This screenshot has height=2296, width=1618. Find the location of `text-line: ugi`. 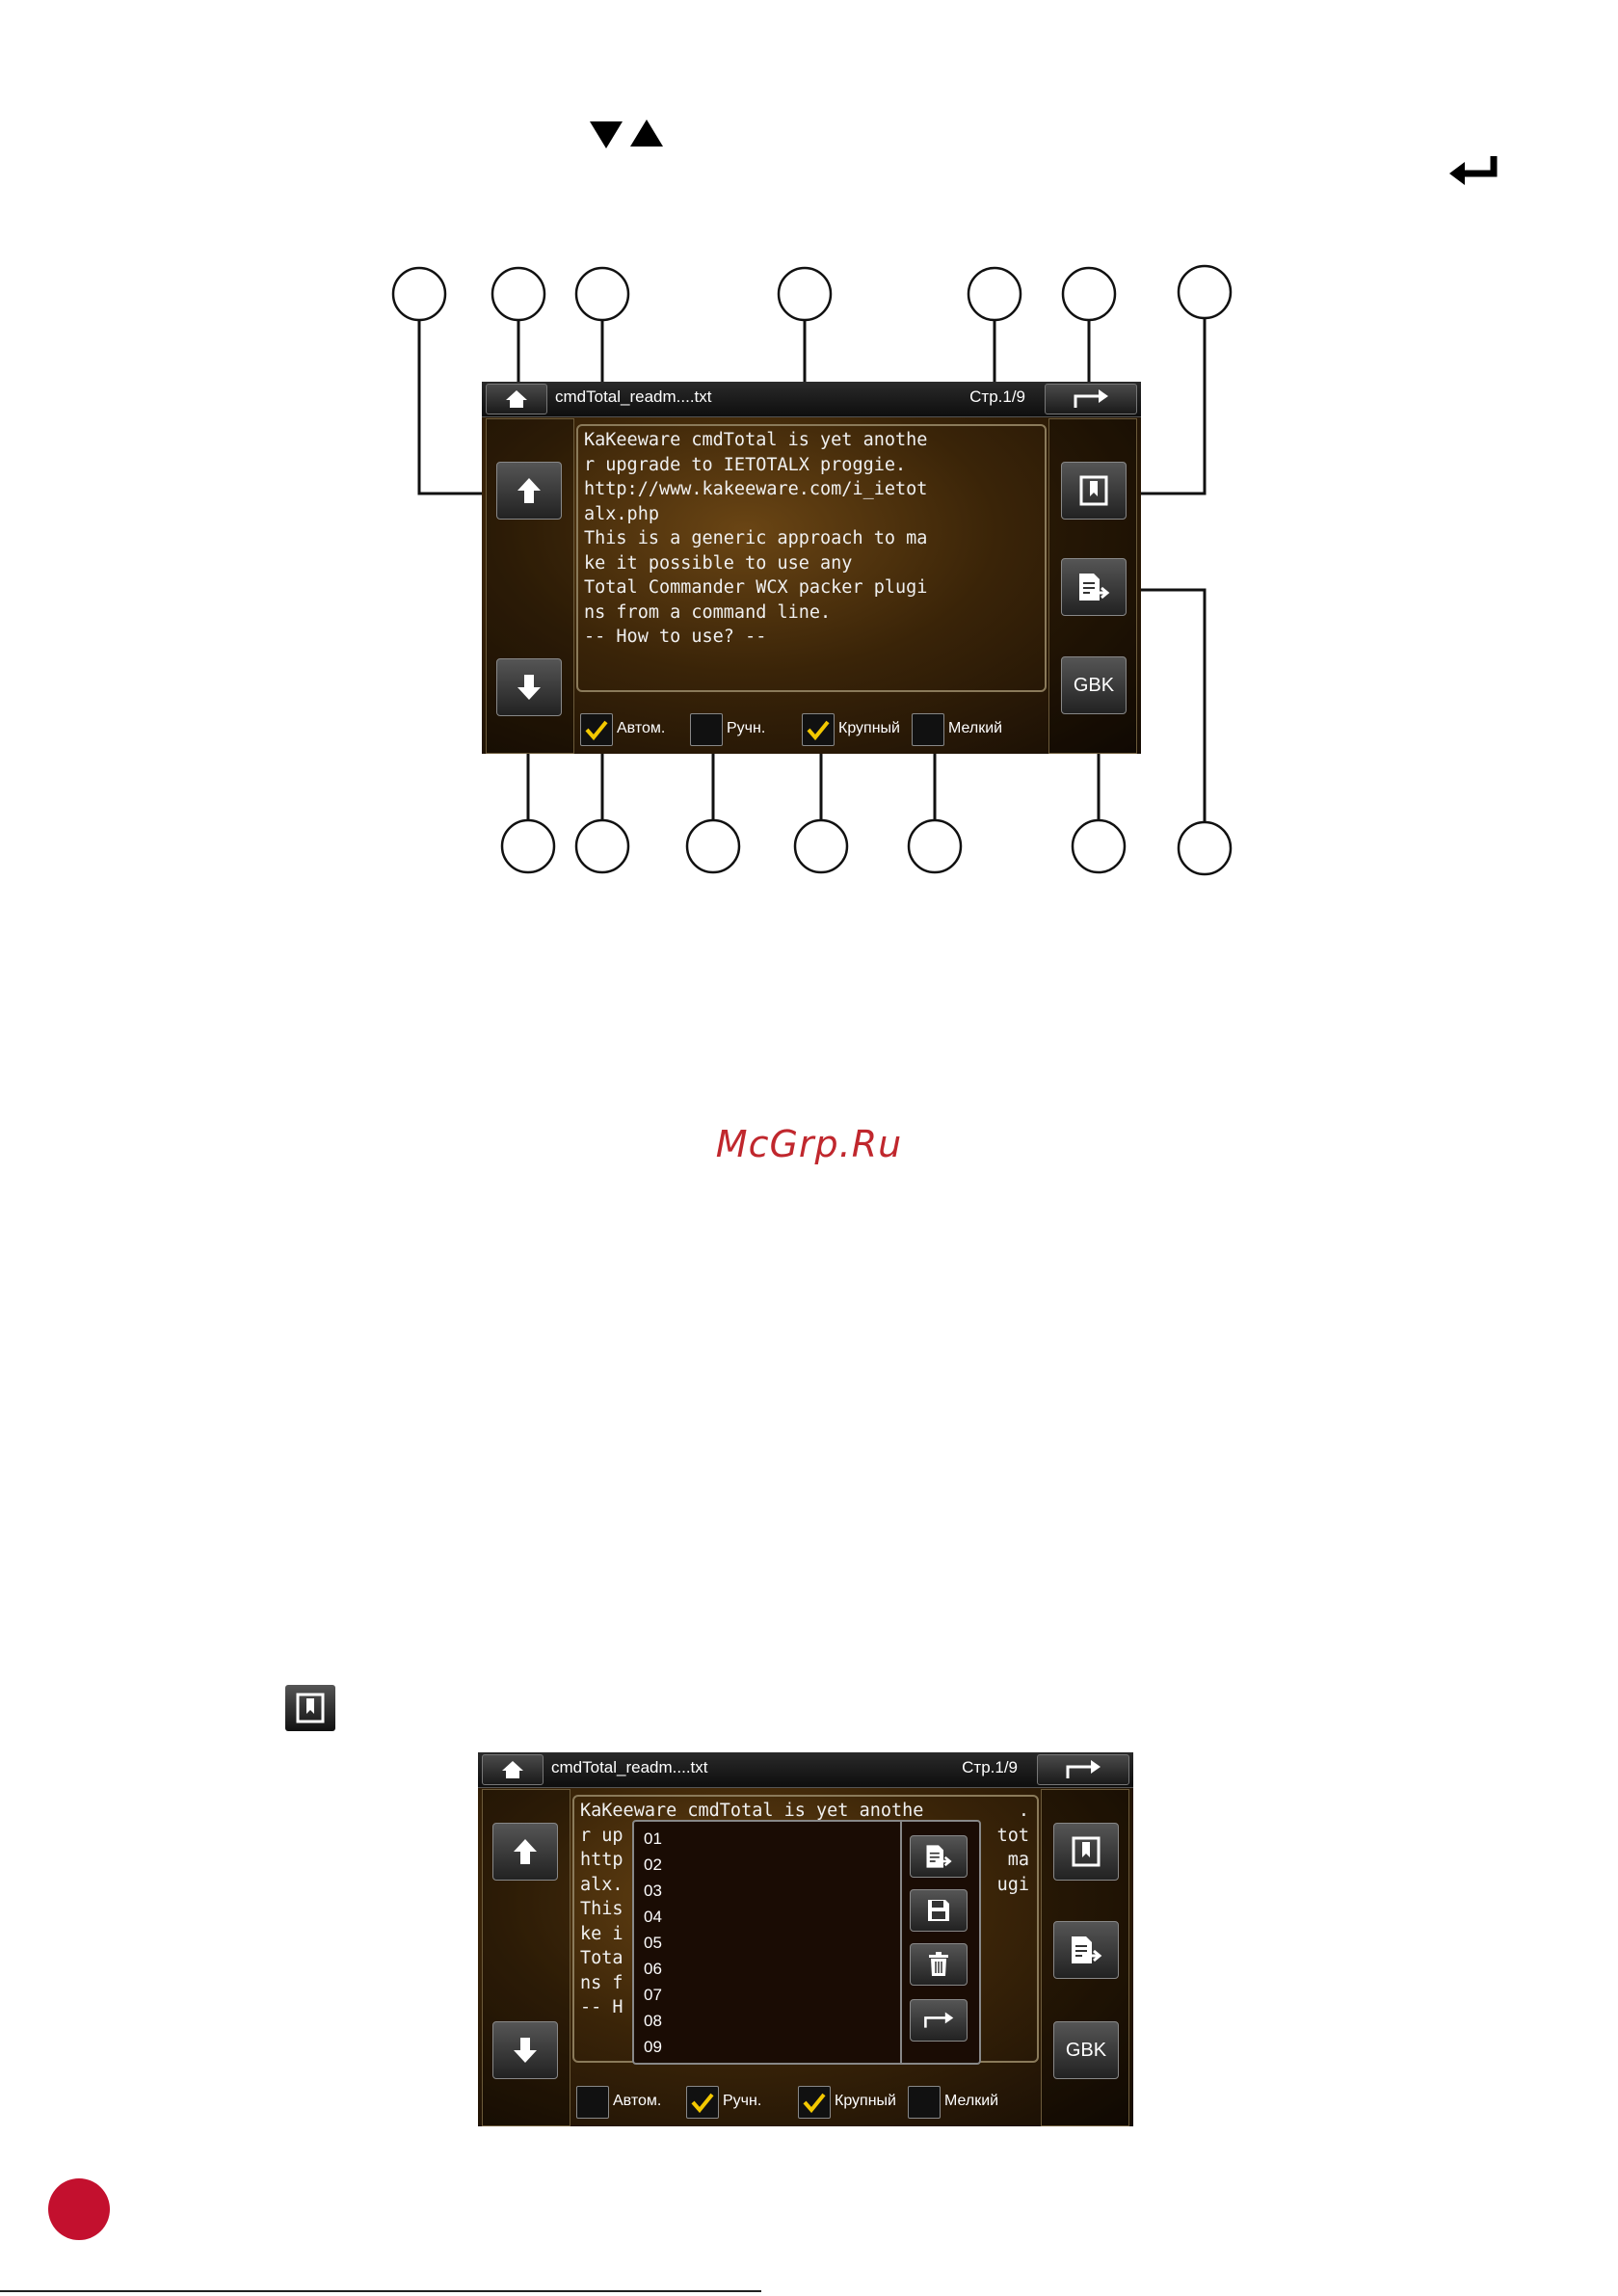

text-line: ugi is located at coordinates (1013, 1884).